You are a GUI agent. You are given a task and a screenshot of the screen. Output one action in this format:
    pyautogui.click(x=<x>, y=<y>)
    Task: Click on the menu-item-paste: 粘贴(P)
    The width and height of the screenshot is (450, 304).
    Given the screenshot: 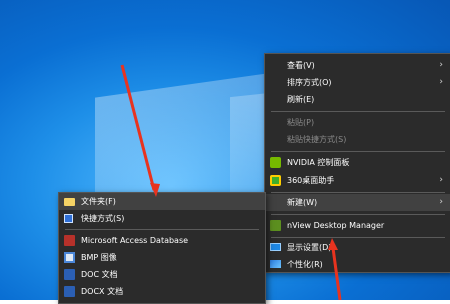 What is the action you would take?
    pyautogui.click(x=357, y=122)
    